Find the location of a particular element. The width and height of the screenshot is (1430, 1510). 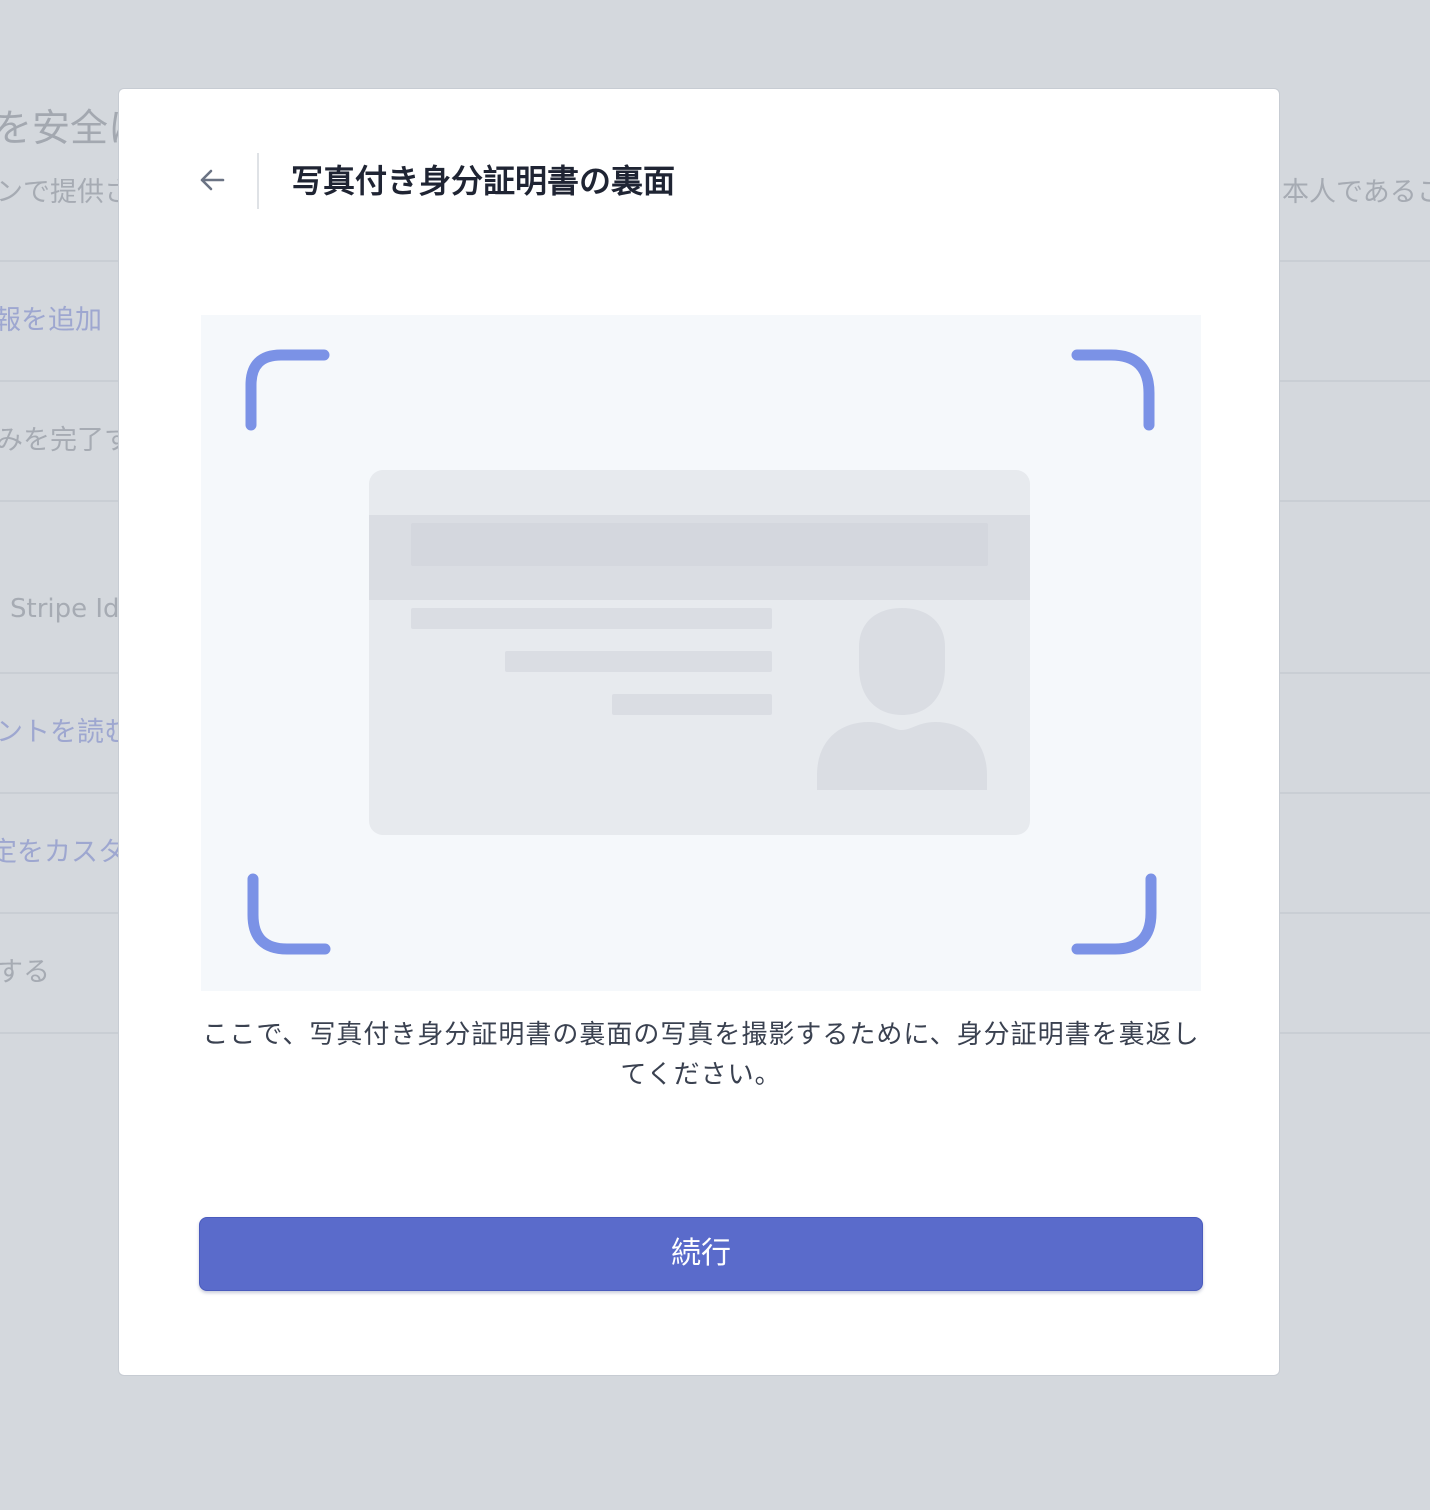

background-list-item: 定をカスタ is located at coordinates (62, 852).